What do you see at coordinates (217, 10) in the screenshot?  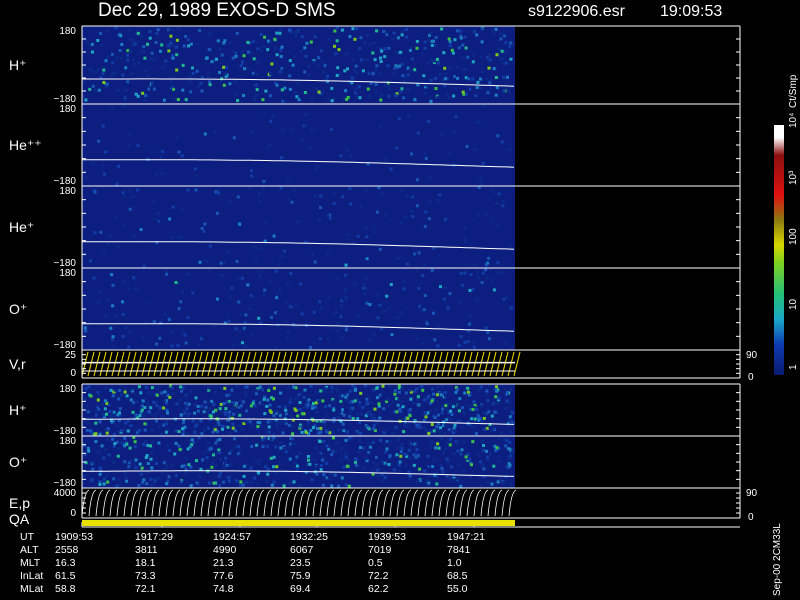 I see `plot-title: Dec 29, 1989 EXOS-D SMS` at bounding box center [217, 10].